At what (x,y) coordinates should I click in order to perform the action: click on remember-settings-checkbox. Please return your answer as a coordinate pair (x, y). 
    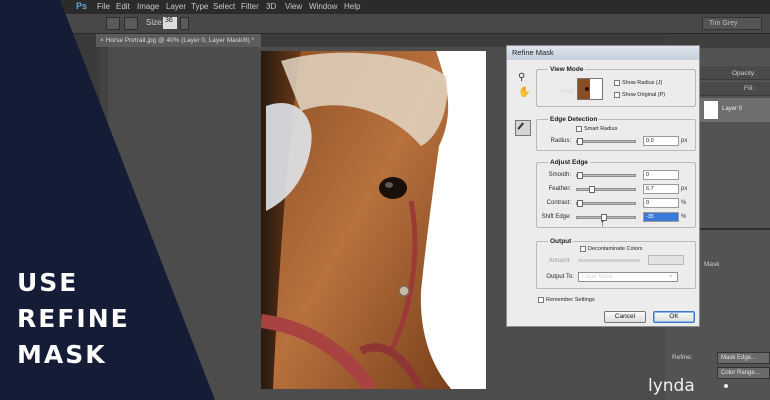
    Looking at the image, I should click on (541, 300).